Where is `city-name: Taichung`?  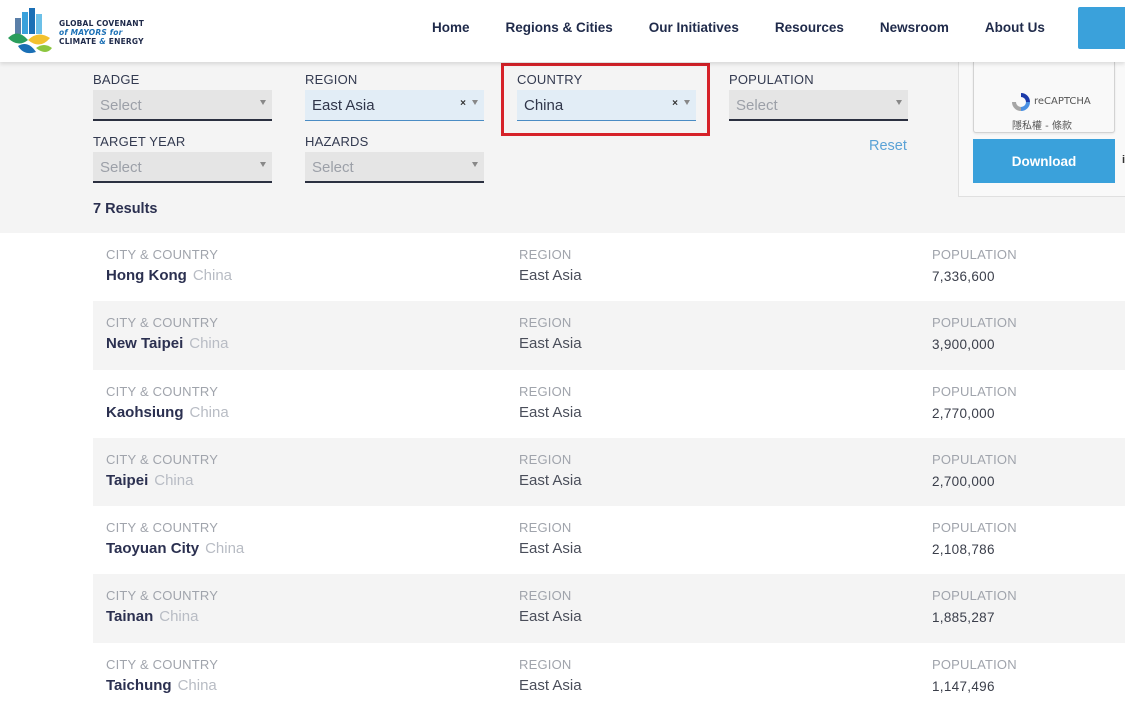 city-name: Taichung is located at coordinates (139, 685).